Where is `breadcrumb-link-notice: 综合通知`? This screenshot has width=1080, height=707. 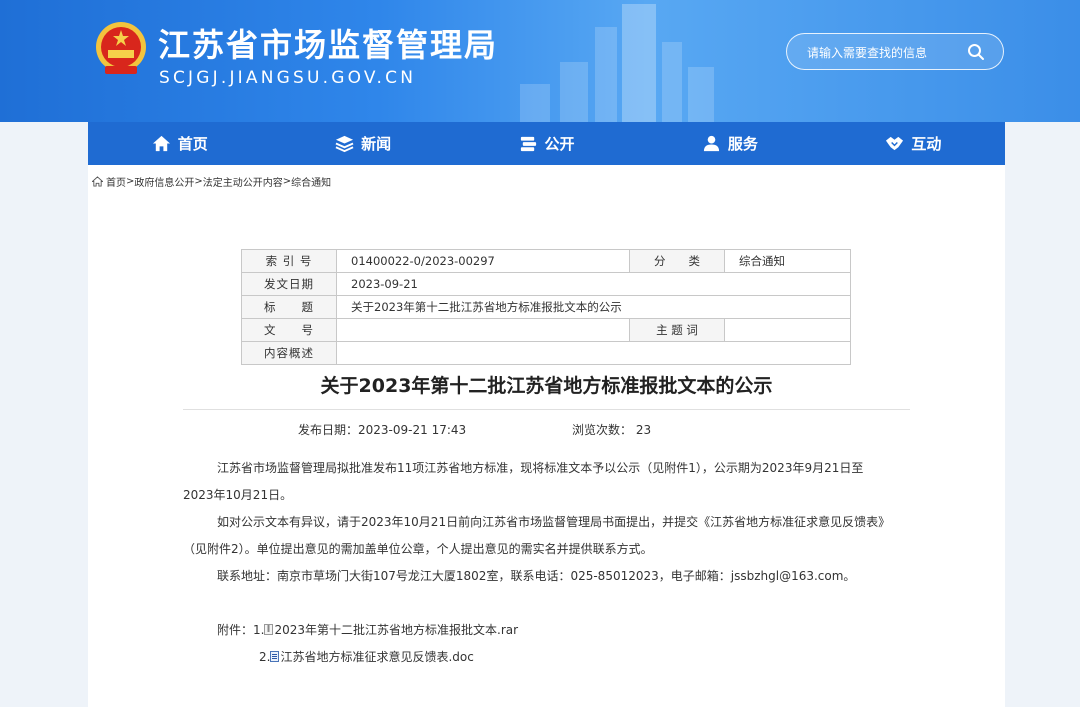 breadcrumb-link-notice: 综合通知 is located at coordinates (311, 181).